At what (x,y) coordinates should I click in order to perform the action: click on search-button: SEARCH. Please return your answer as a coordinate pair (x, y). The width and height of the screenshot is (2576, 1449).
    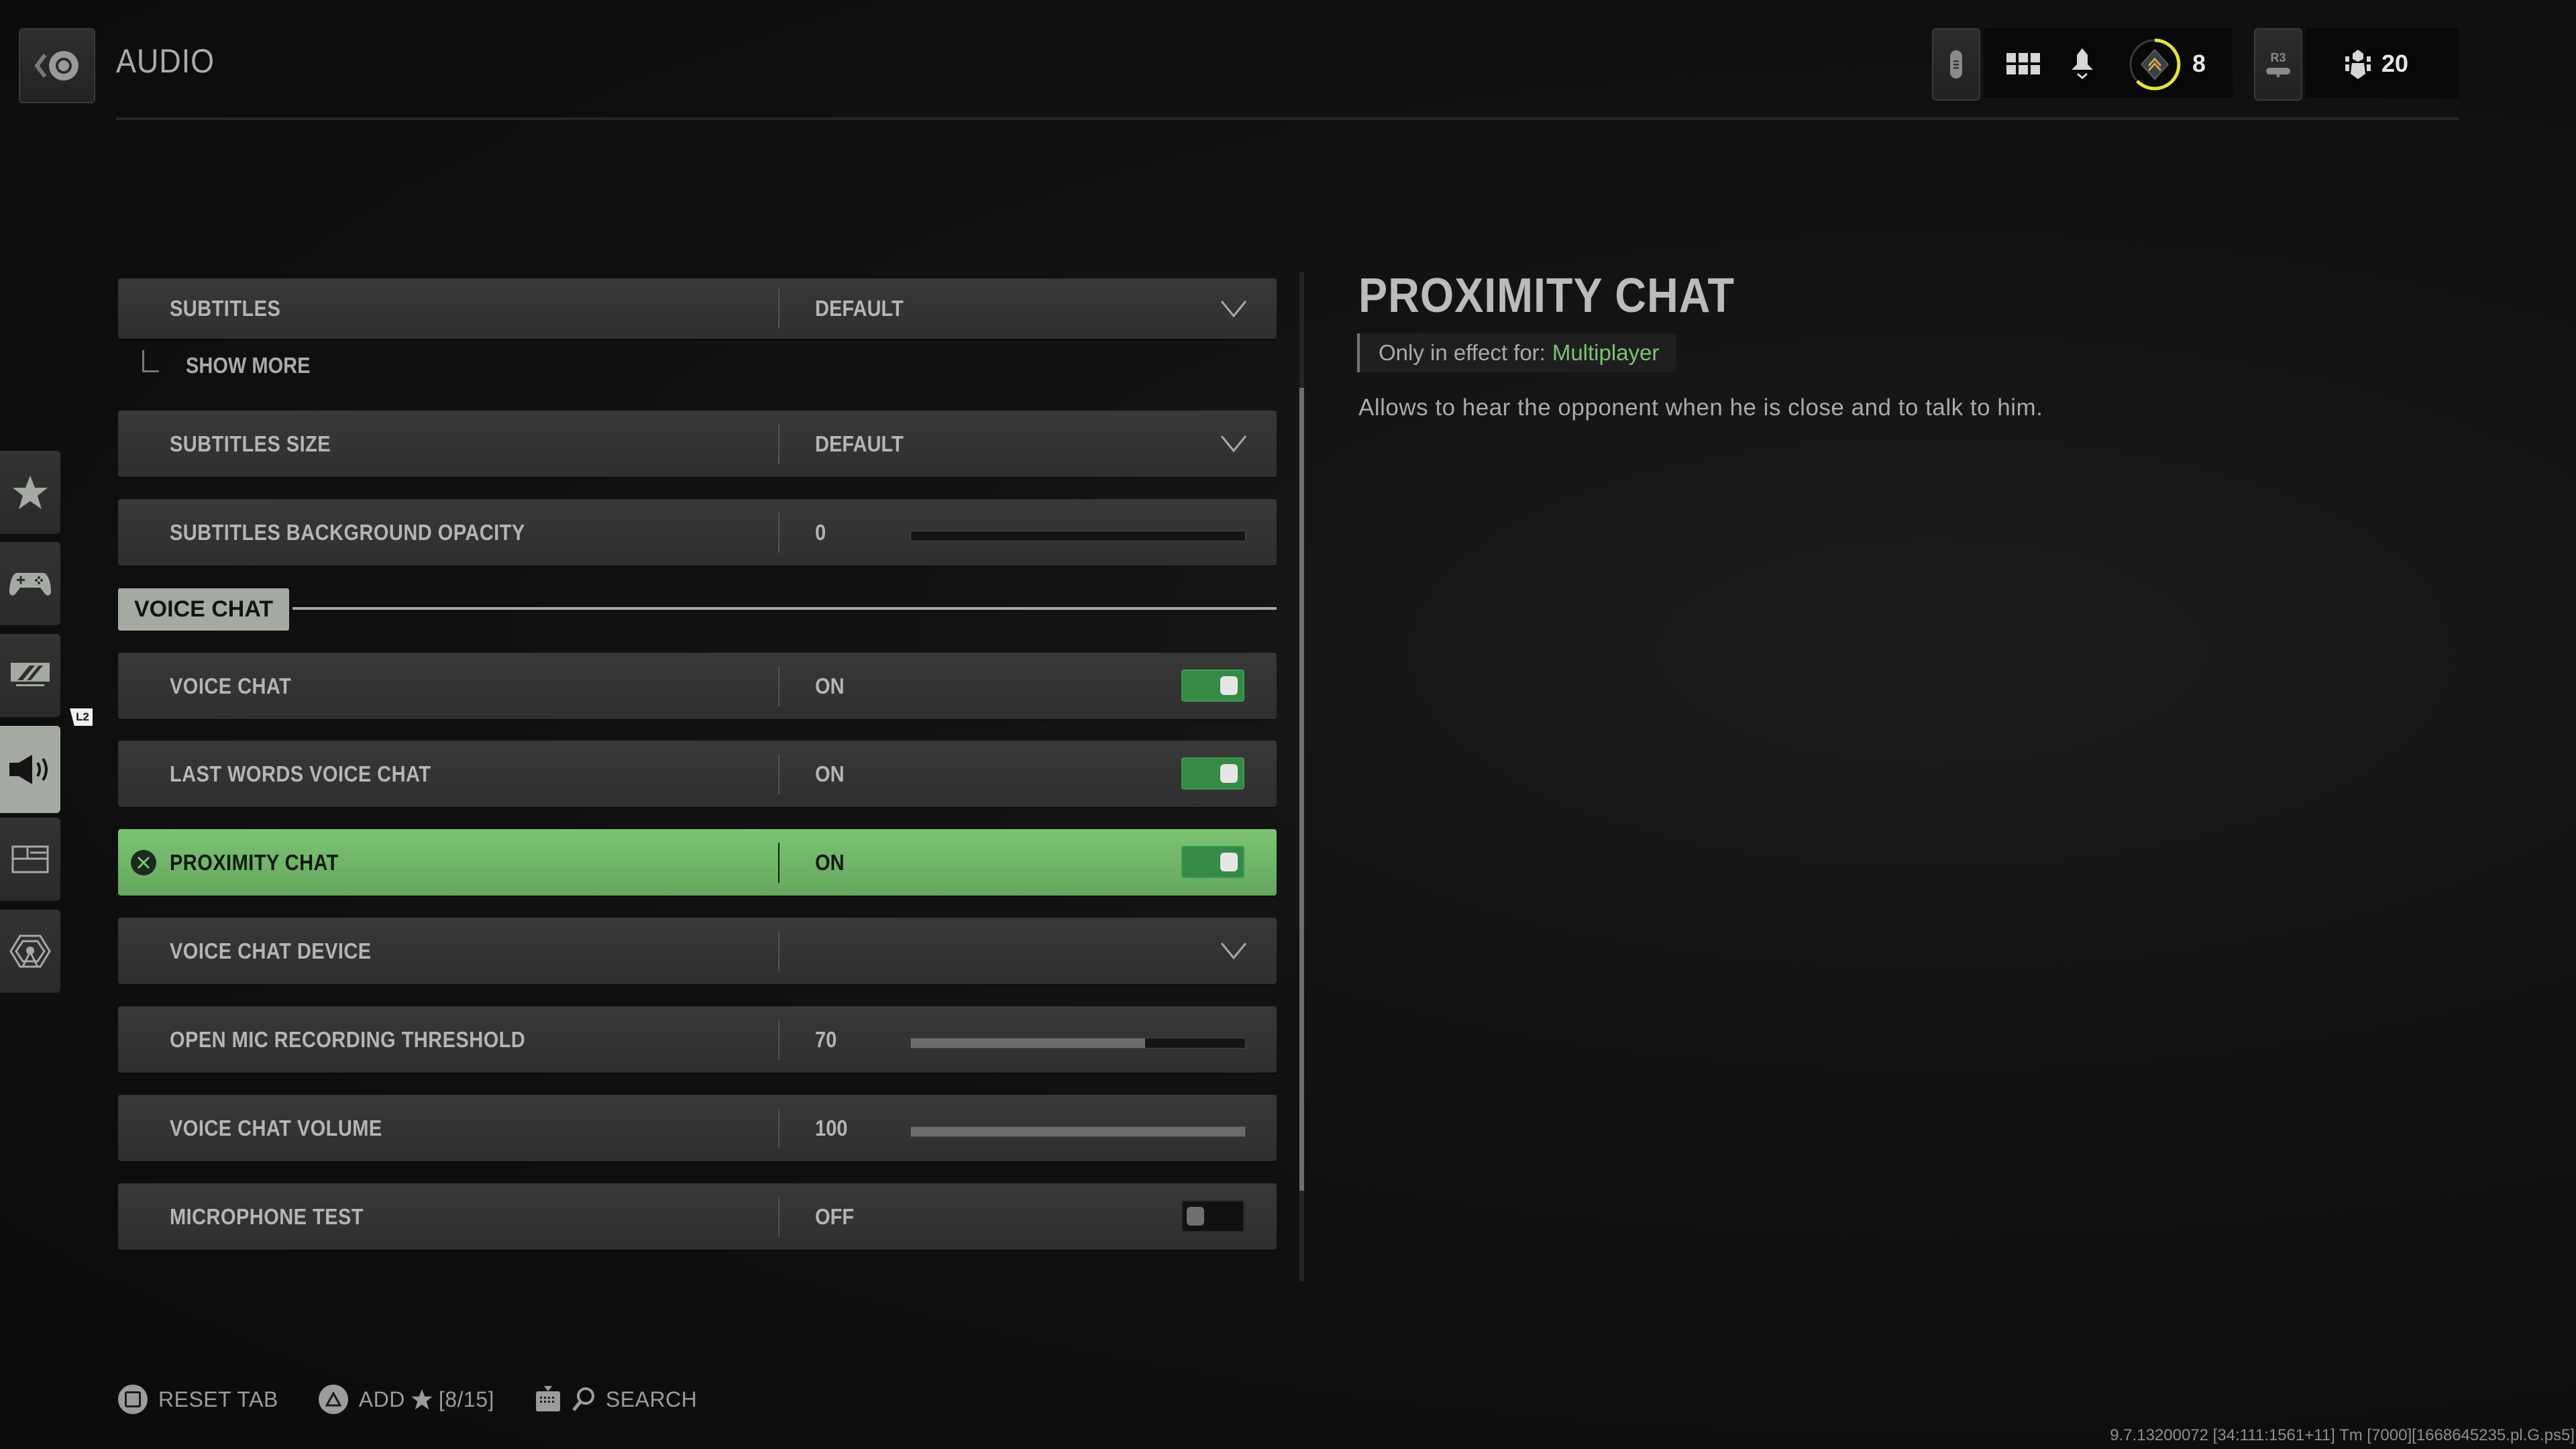
    Looking at the image, I should click on (616, 1399).